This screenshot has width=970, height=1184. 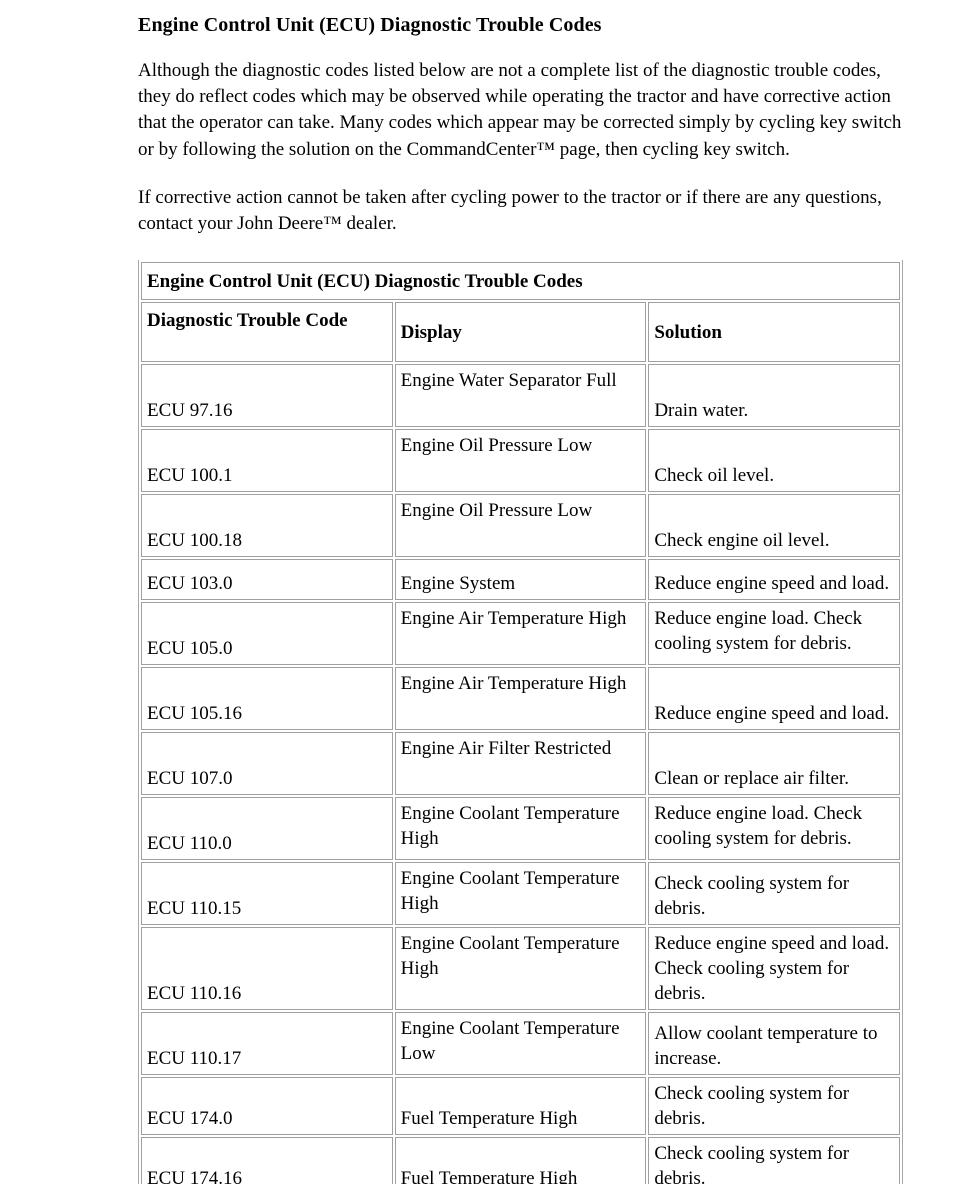 I want to click on cell-solution: Allow coolant temperature to increase., so click(x=774, y=1044).